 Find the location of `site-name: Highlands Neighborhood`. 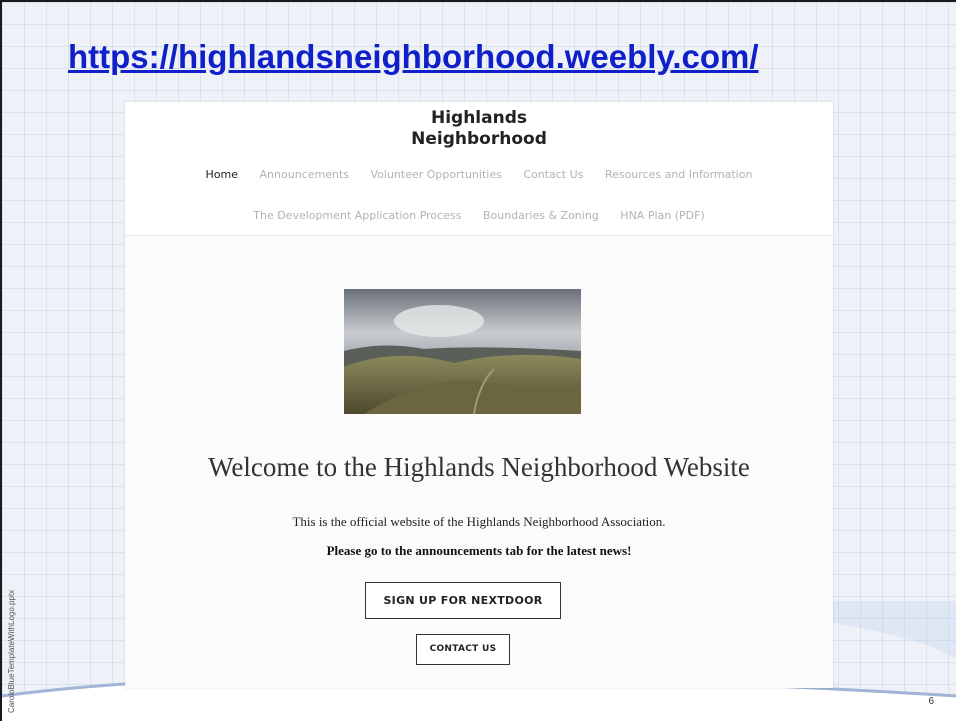

site-name: Highlands Neighborhood is located at coordinates (479, 129).